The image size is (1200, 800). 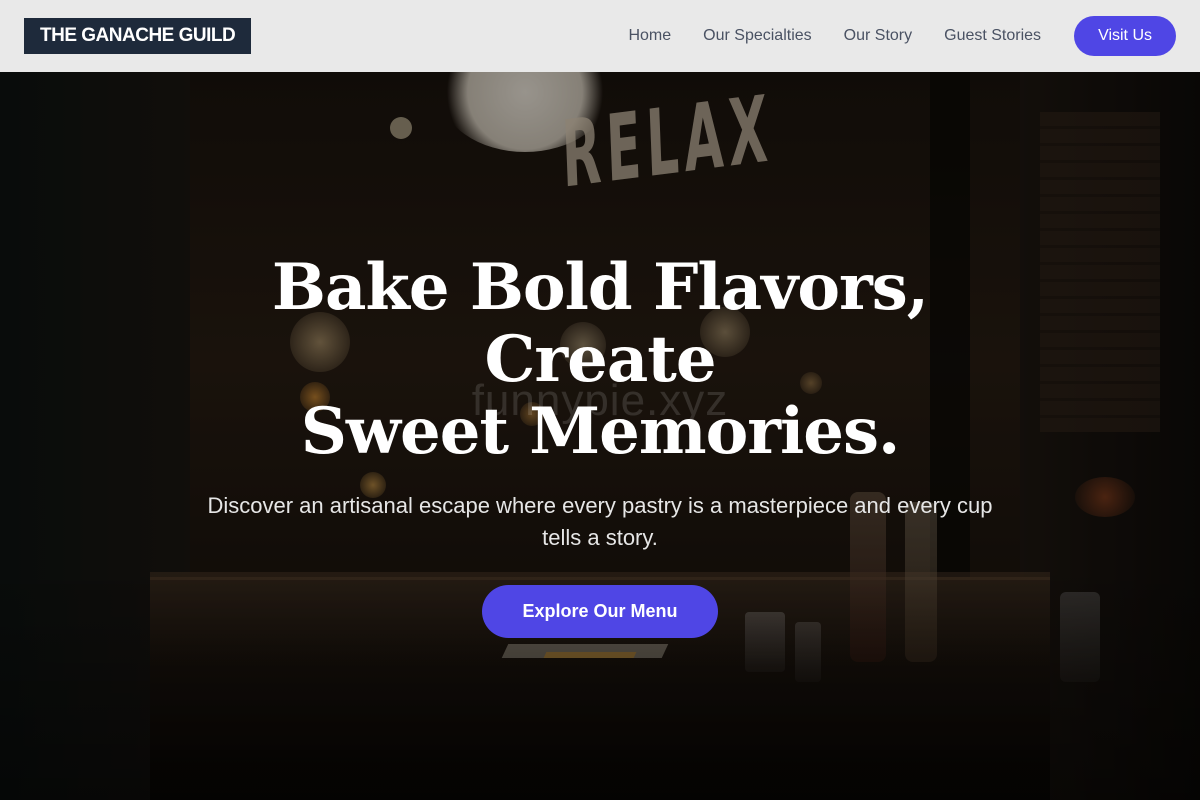 I want to click on watermark-text: funnypie.xyz, so click(x=600, y=400).